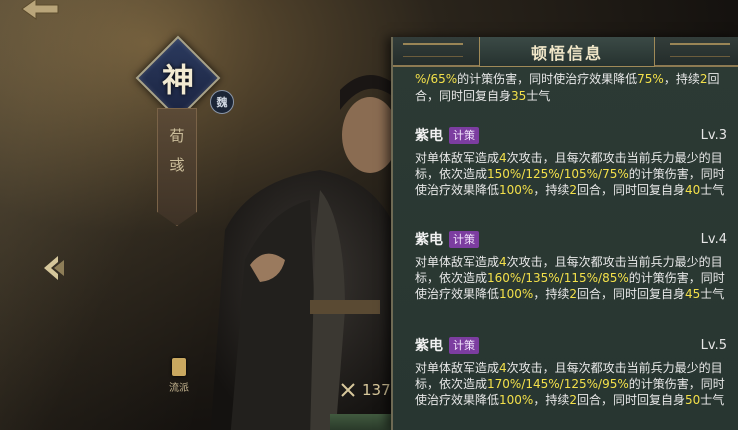  I want to click on power-display: 137, so click(365, 390).